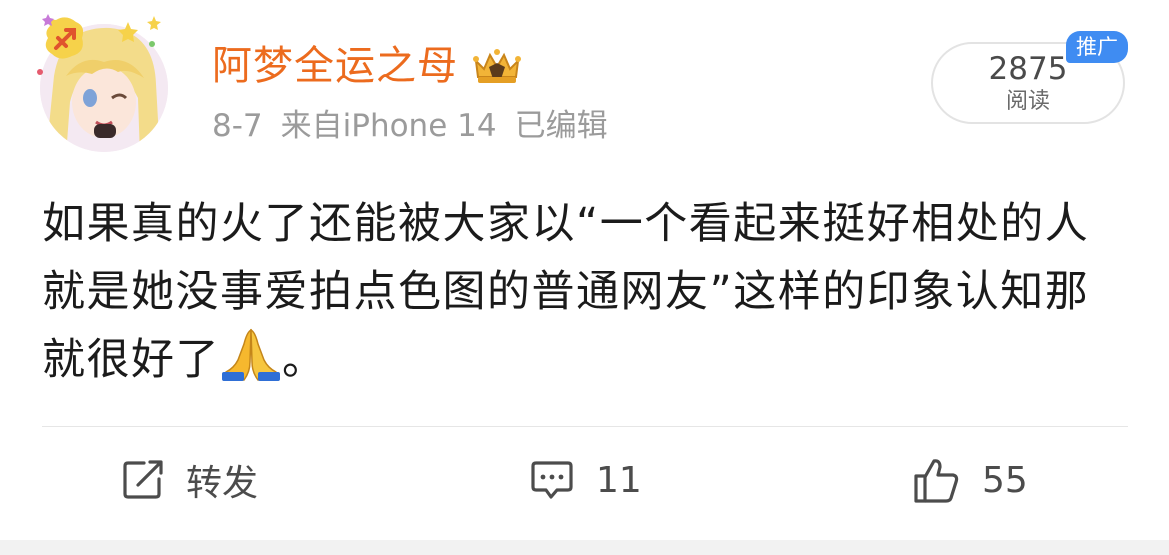 The height and width of the screenshot is (555, 1169). Describe the element at coordinates (102, 81) in the screenshot. I see `avatar` at that location.